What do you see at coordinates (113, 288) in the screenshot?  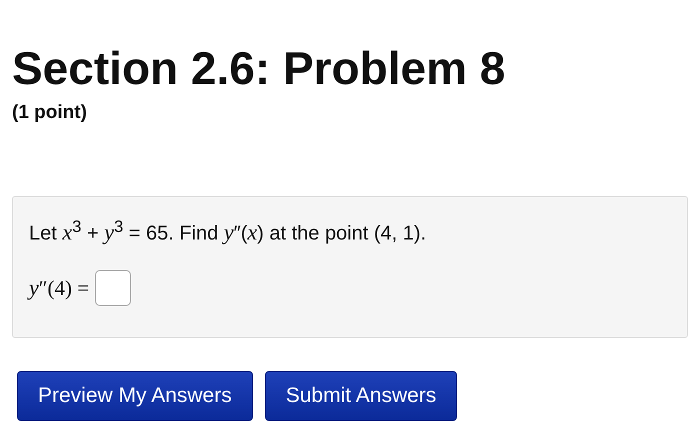 I see `answer-field` at bounding box center [113, 288].